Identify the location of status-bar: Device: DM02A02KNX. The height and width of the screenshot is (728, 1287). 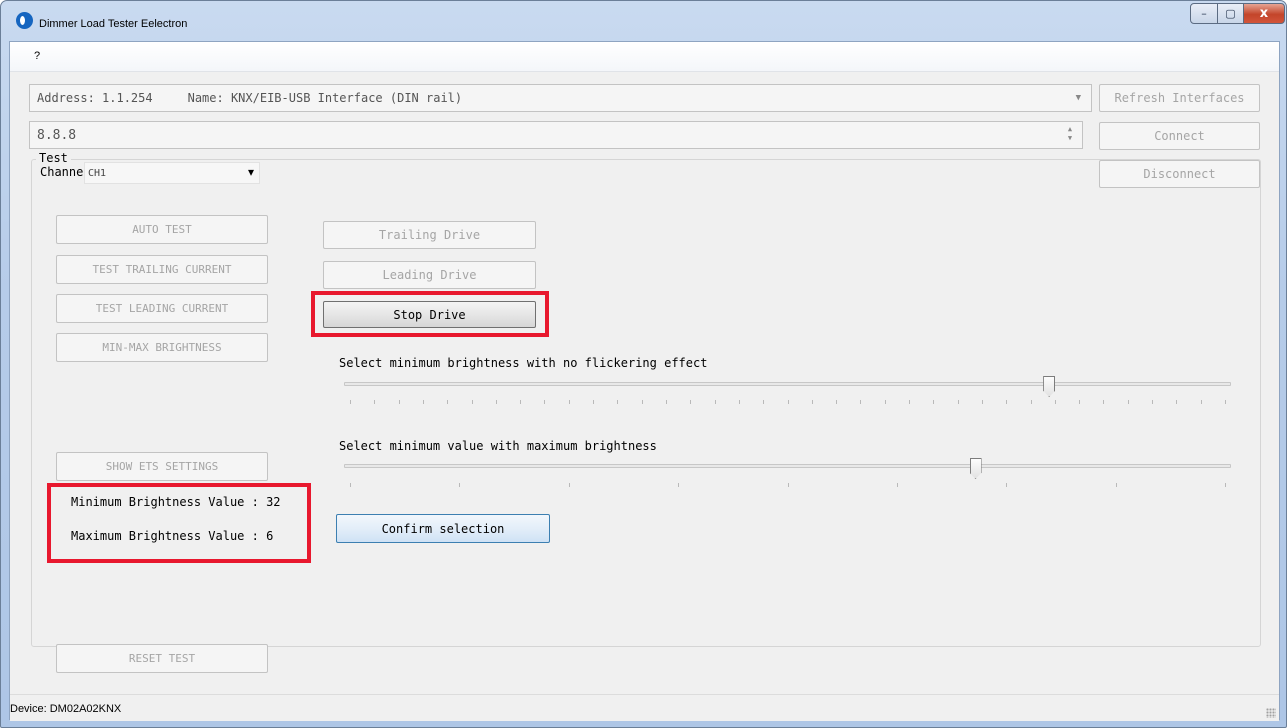
(644, 707).